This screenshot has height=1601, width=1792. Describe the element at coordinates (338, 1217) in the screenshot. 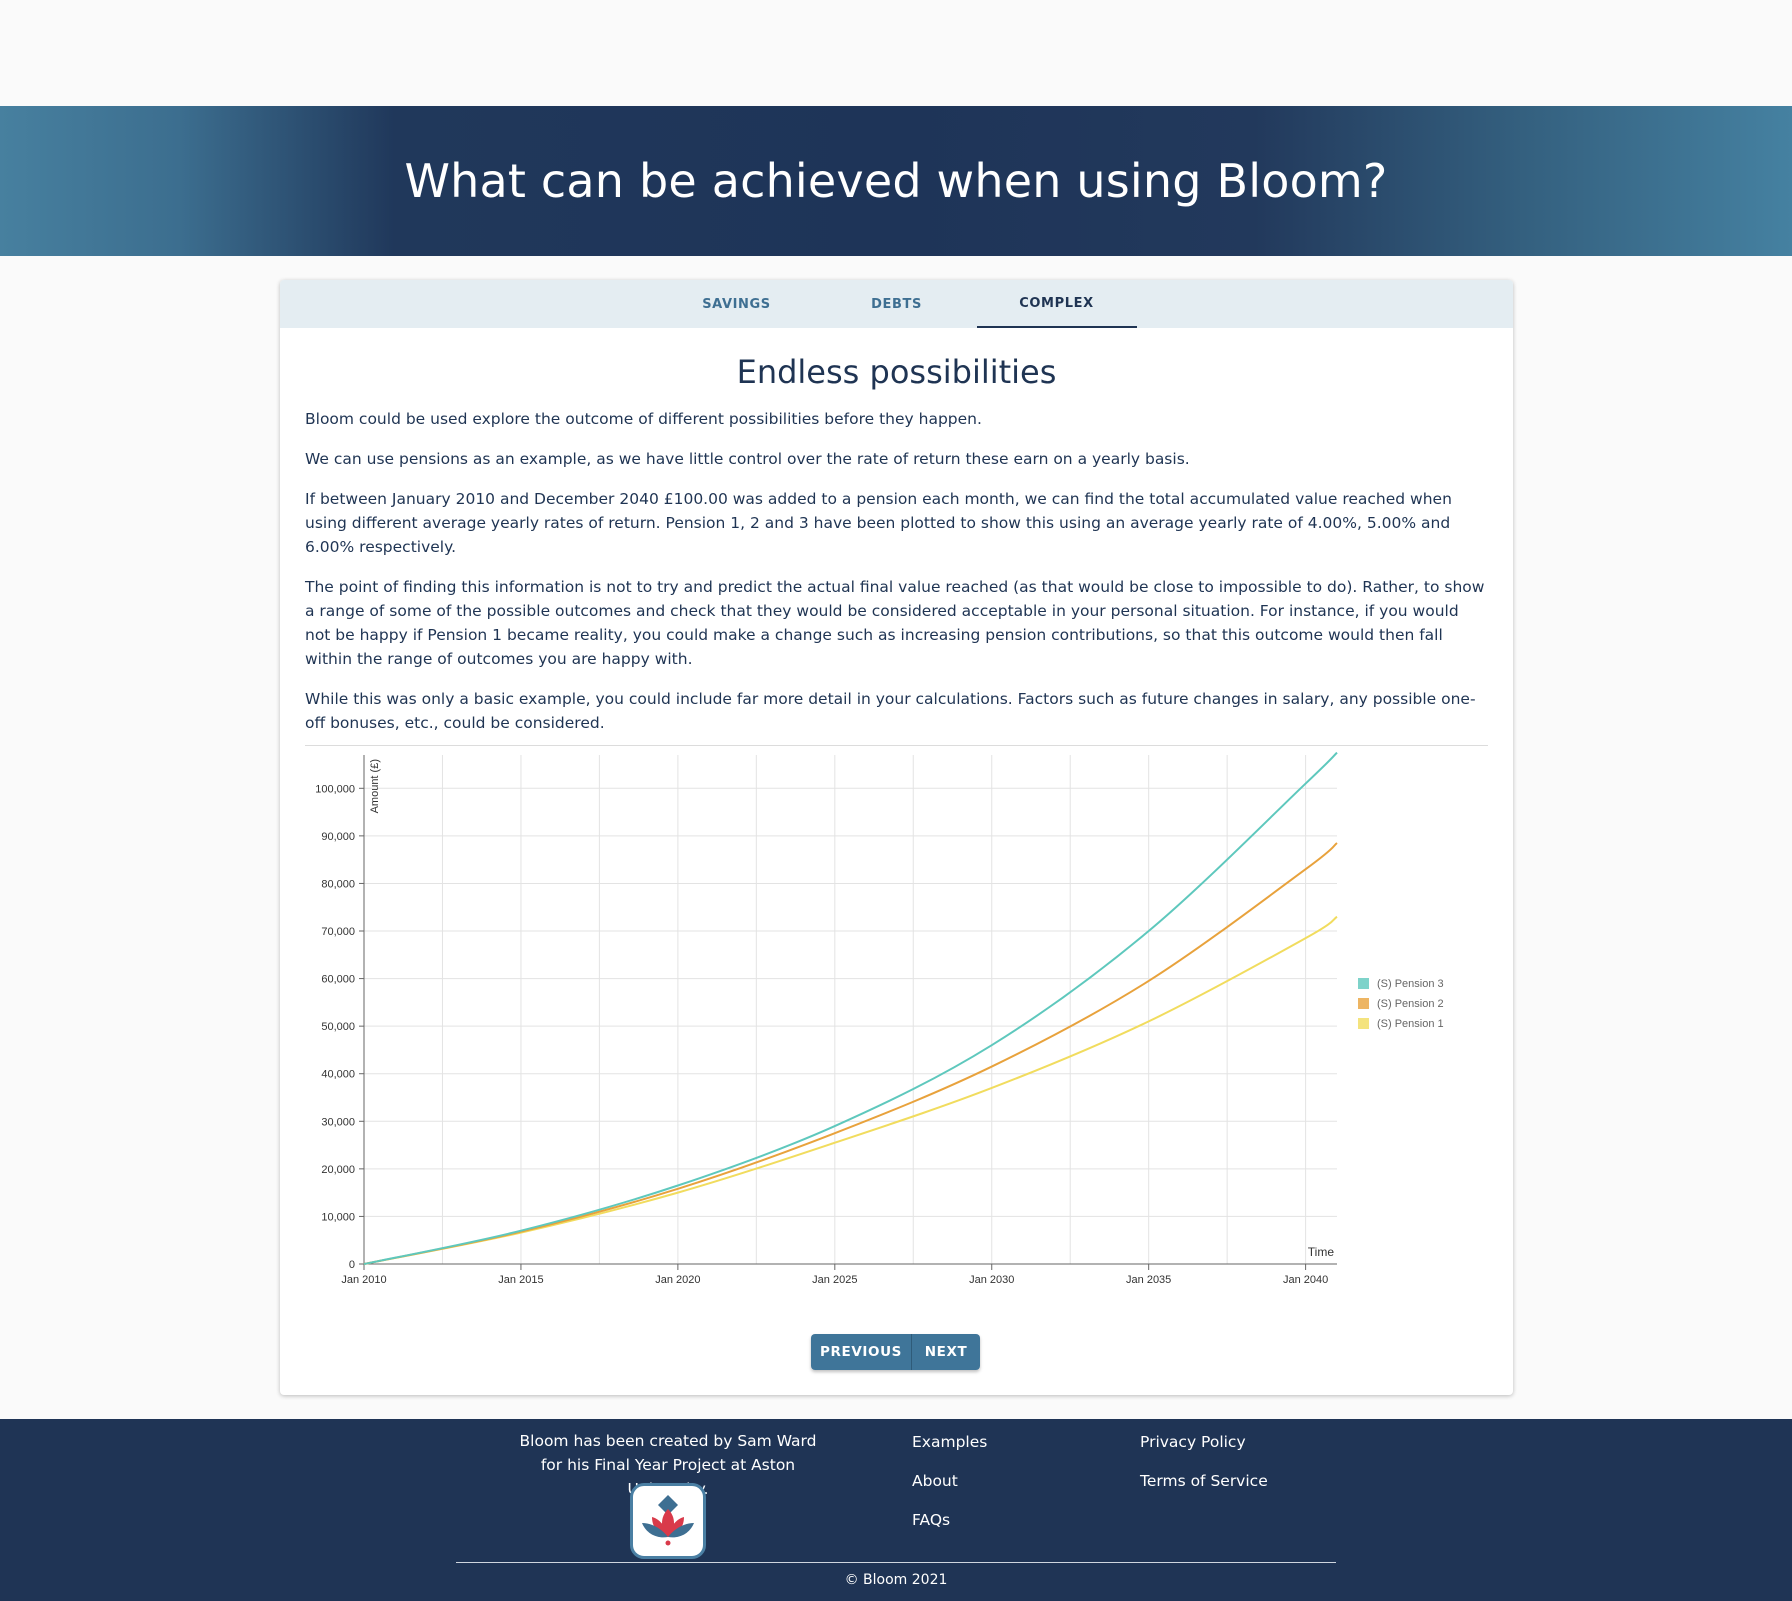

I see `y-tick-label: 10,000` at that location.